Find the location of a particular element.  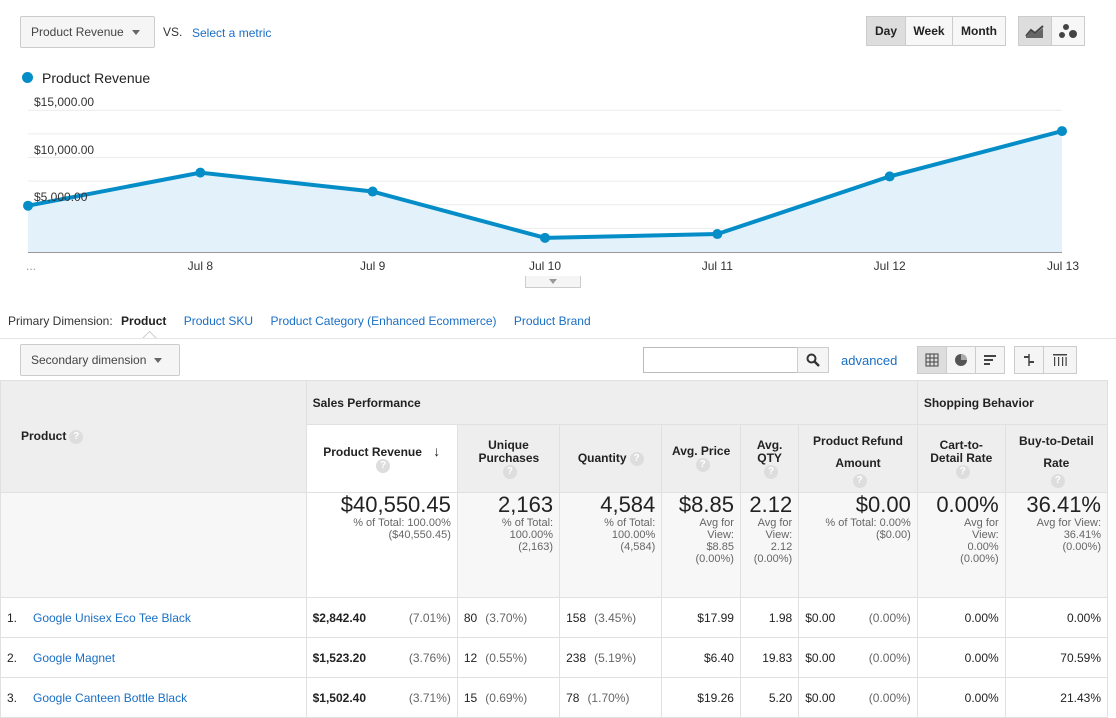

revenue-cell: $1,523.20 (3.76%) is located at coordinates (381, 657).